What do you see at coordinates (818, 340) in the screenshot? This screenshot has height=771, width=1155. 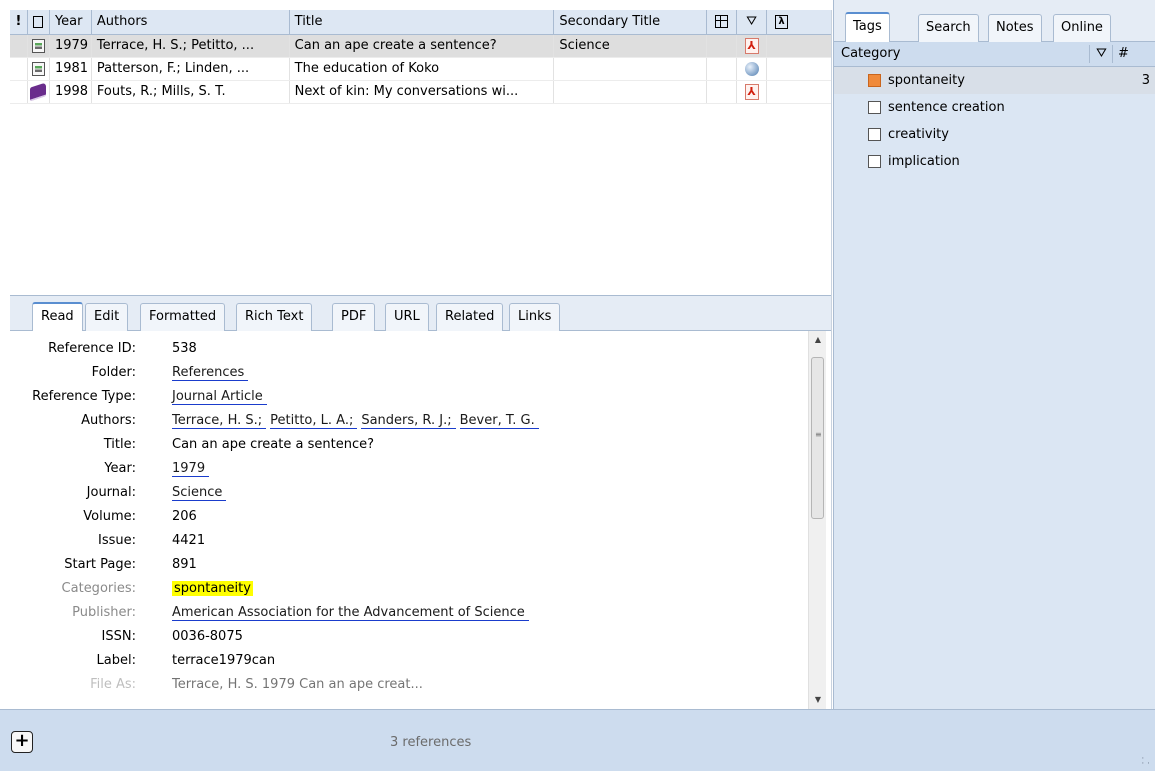 I see `scroll-up-arrow-icon: ▲` at bounding box center [818, 340].